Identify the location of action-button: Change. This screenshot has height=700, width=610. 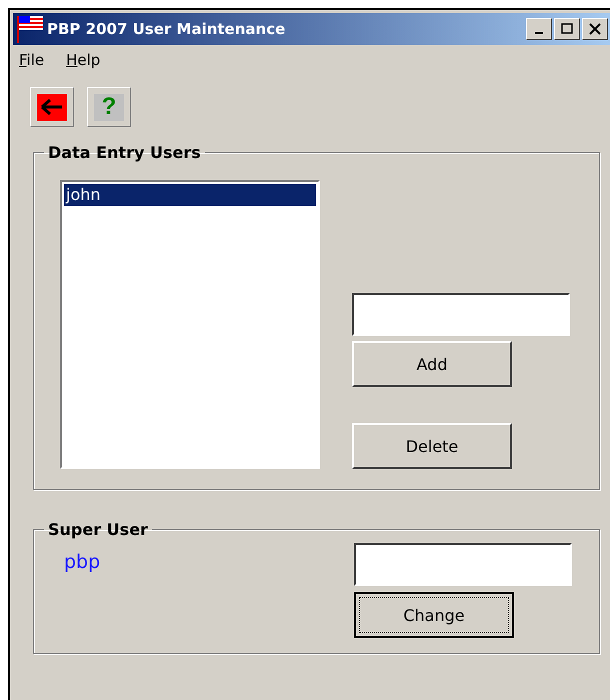
(434, 615).